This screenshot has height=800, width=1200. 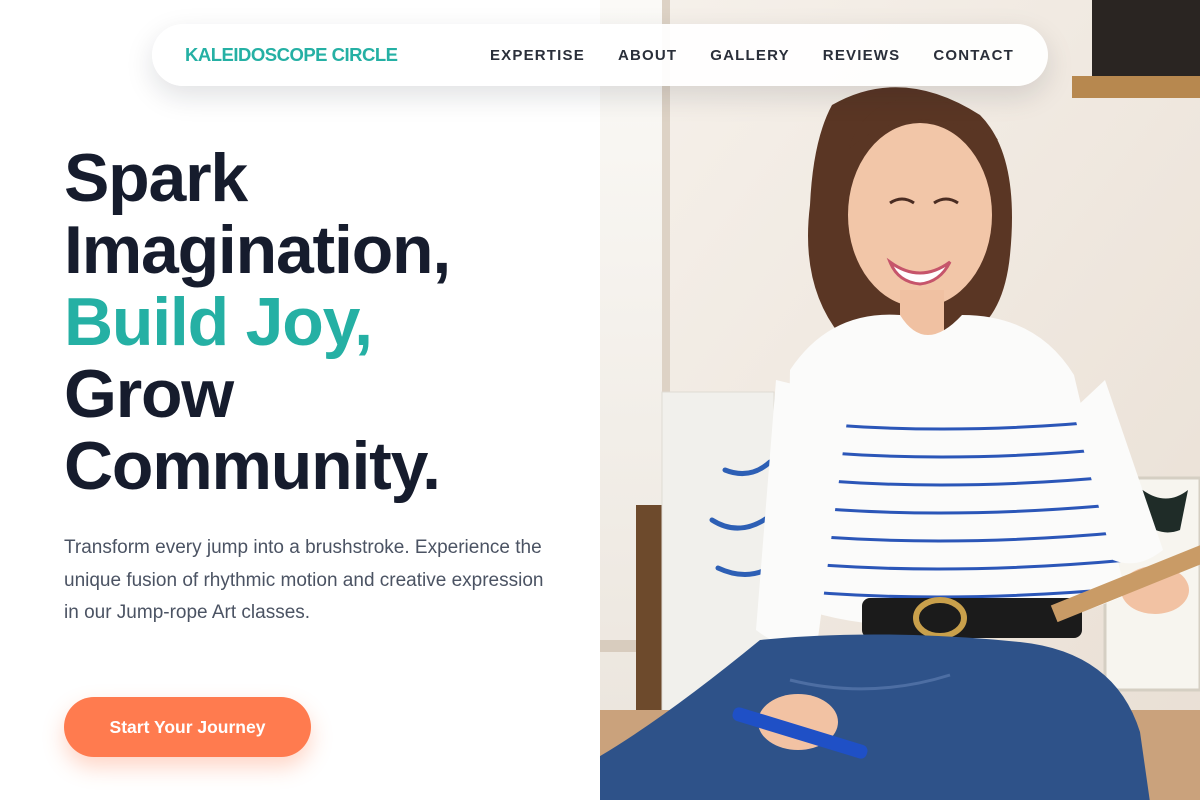 I want to click on nav-item-contact: CONTACT, so click(x=973, y=55).